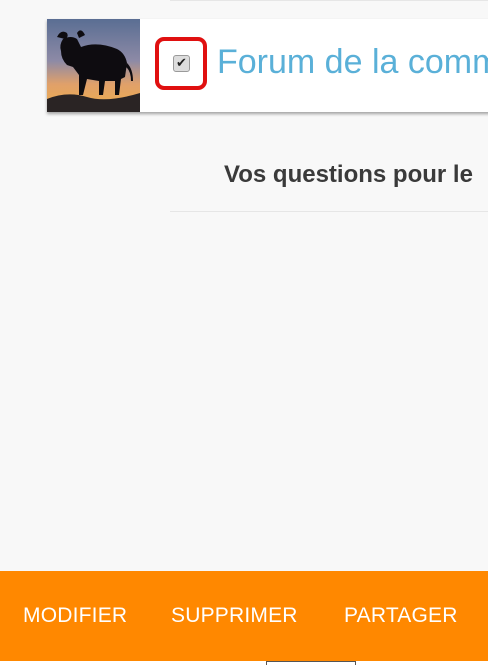 The height and width of the screenshot is (665, 488). Describe the element at coordinates (329, 0) in the screenshot. I see `top-divider` at that location.